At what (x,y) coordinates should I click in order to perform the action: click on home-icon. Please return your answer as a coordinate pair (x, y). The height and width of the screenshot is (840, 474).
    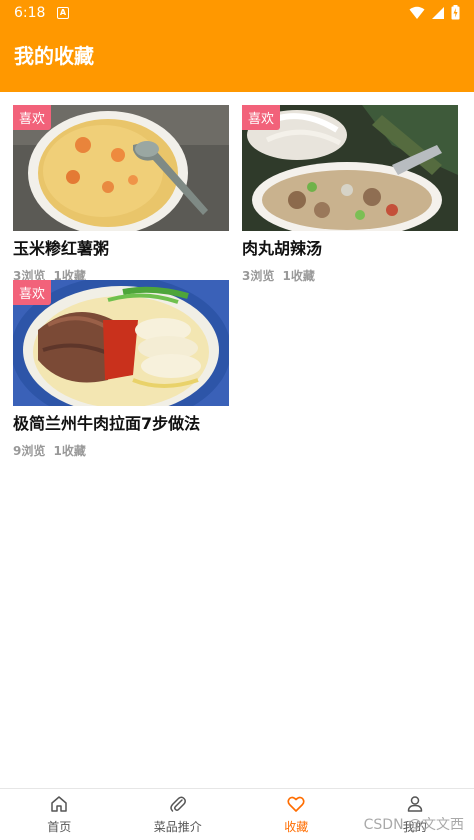
    Looking at the image, I should click on (59, 804).